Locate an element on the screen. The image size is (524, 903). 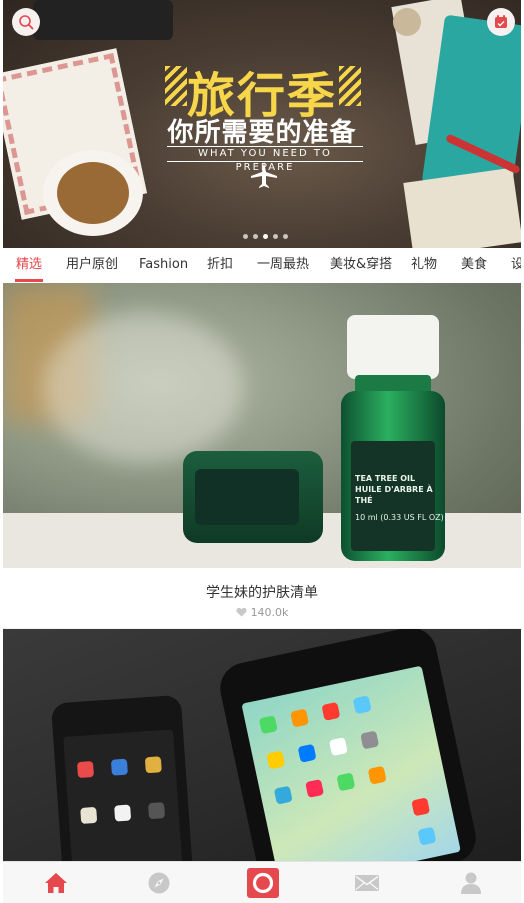
carousel-indicator is located at coordinates (265, 236).